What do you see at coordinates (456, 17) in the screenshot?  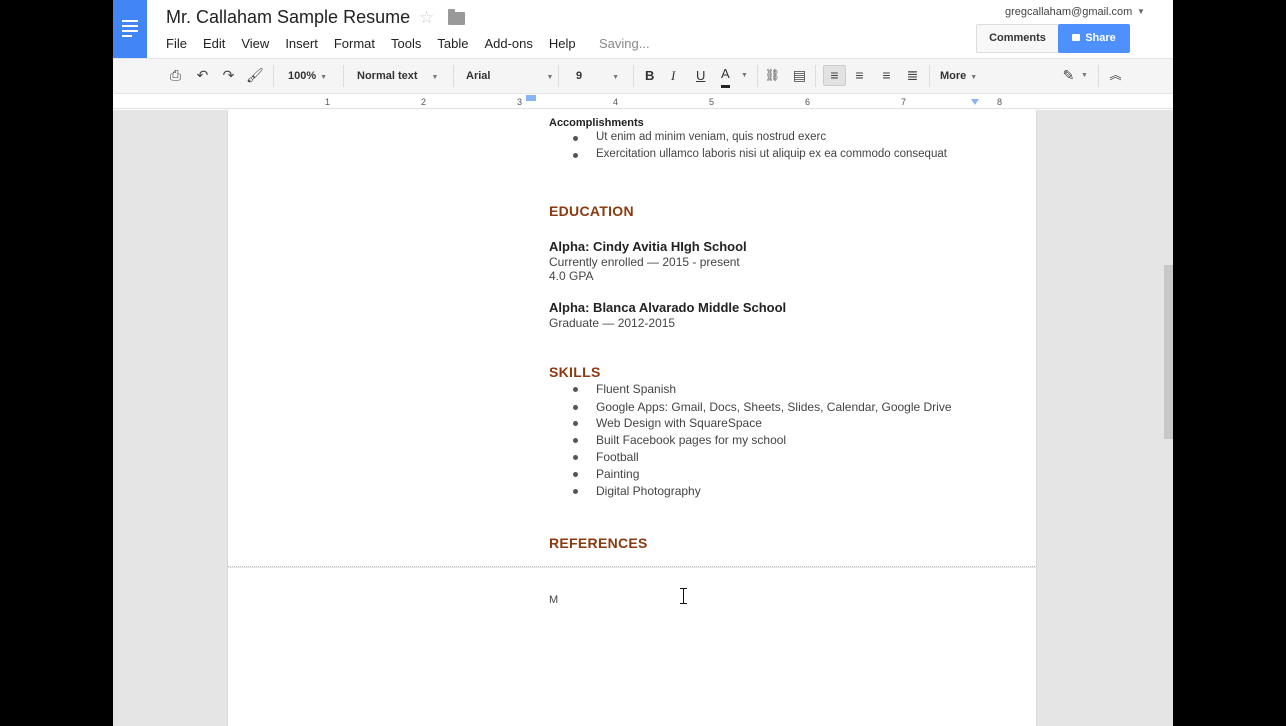 I see `folder-icon` at bounding box center [456, 17].